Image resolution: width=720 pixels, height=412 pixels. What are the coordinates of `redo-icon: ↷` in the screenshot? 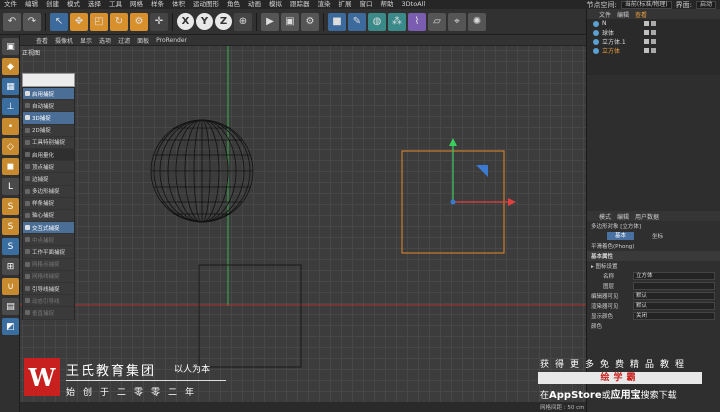 It's located at (32, 21).